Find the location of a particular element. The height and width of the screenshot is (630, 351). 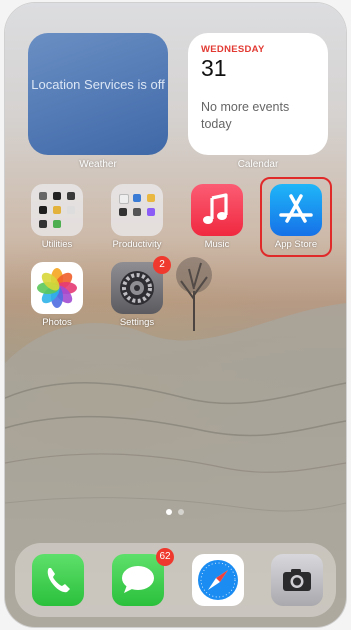

app-music: Music is located at coordinates (217, 217).